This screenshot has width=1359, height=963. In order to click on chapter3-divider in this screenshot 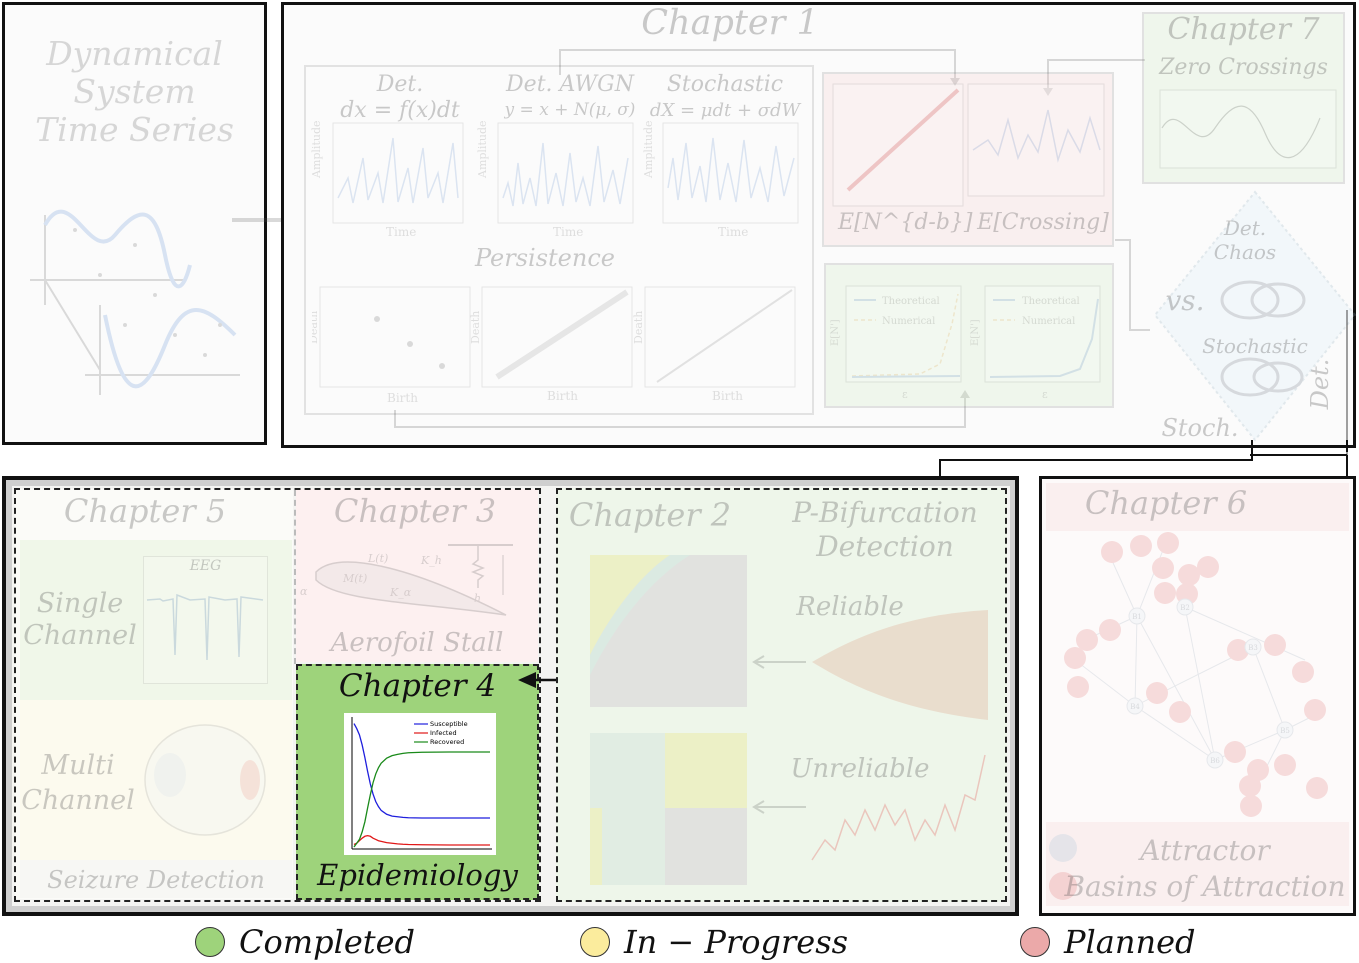, I will do `click(295, 577)`.